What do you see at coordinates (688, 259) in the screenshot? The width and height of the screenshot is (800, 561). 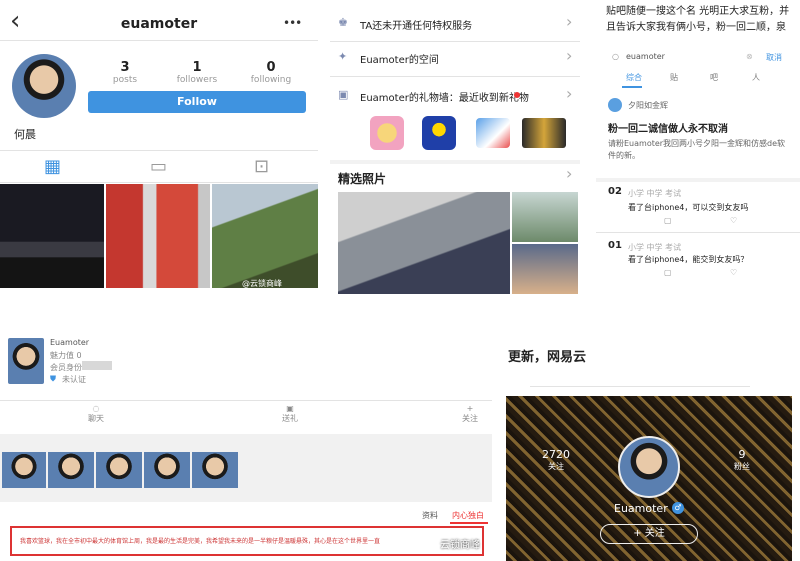 I see `item-text: 看了台iphone4，能交到女友吗？` at bounding box center [688, 259].